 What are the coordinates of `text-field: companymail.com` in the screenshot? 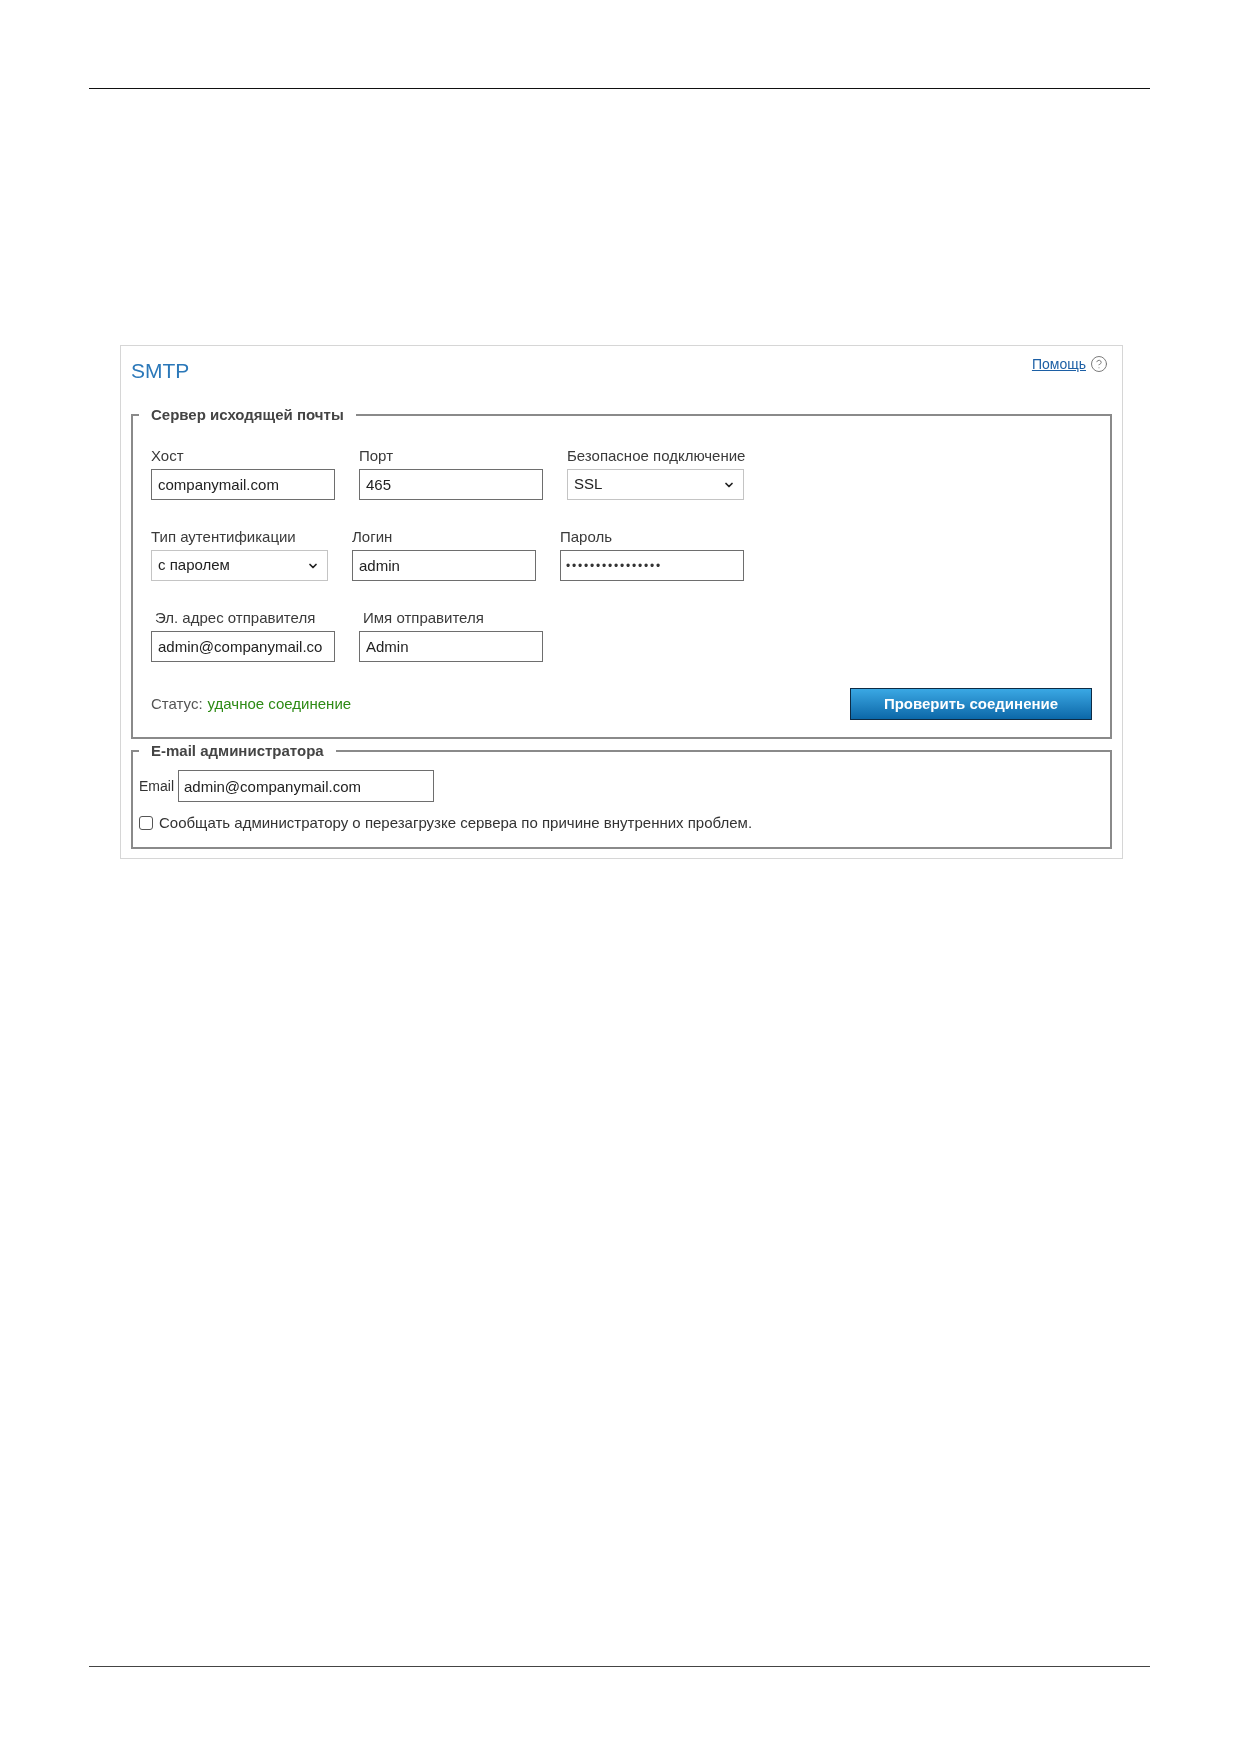 It's located at (243, 484).